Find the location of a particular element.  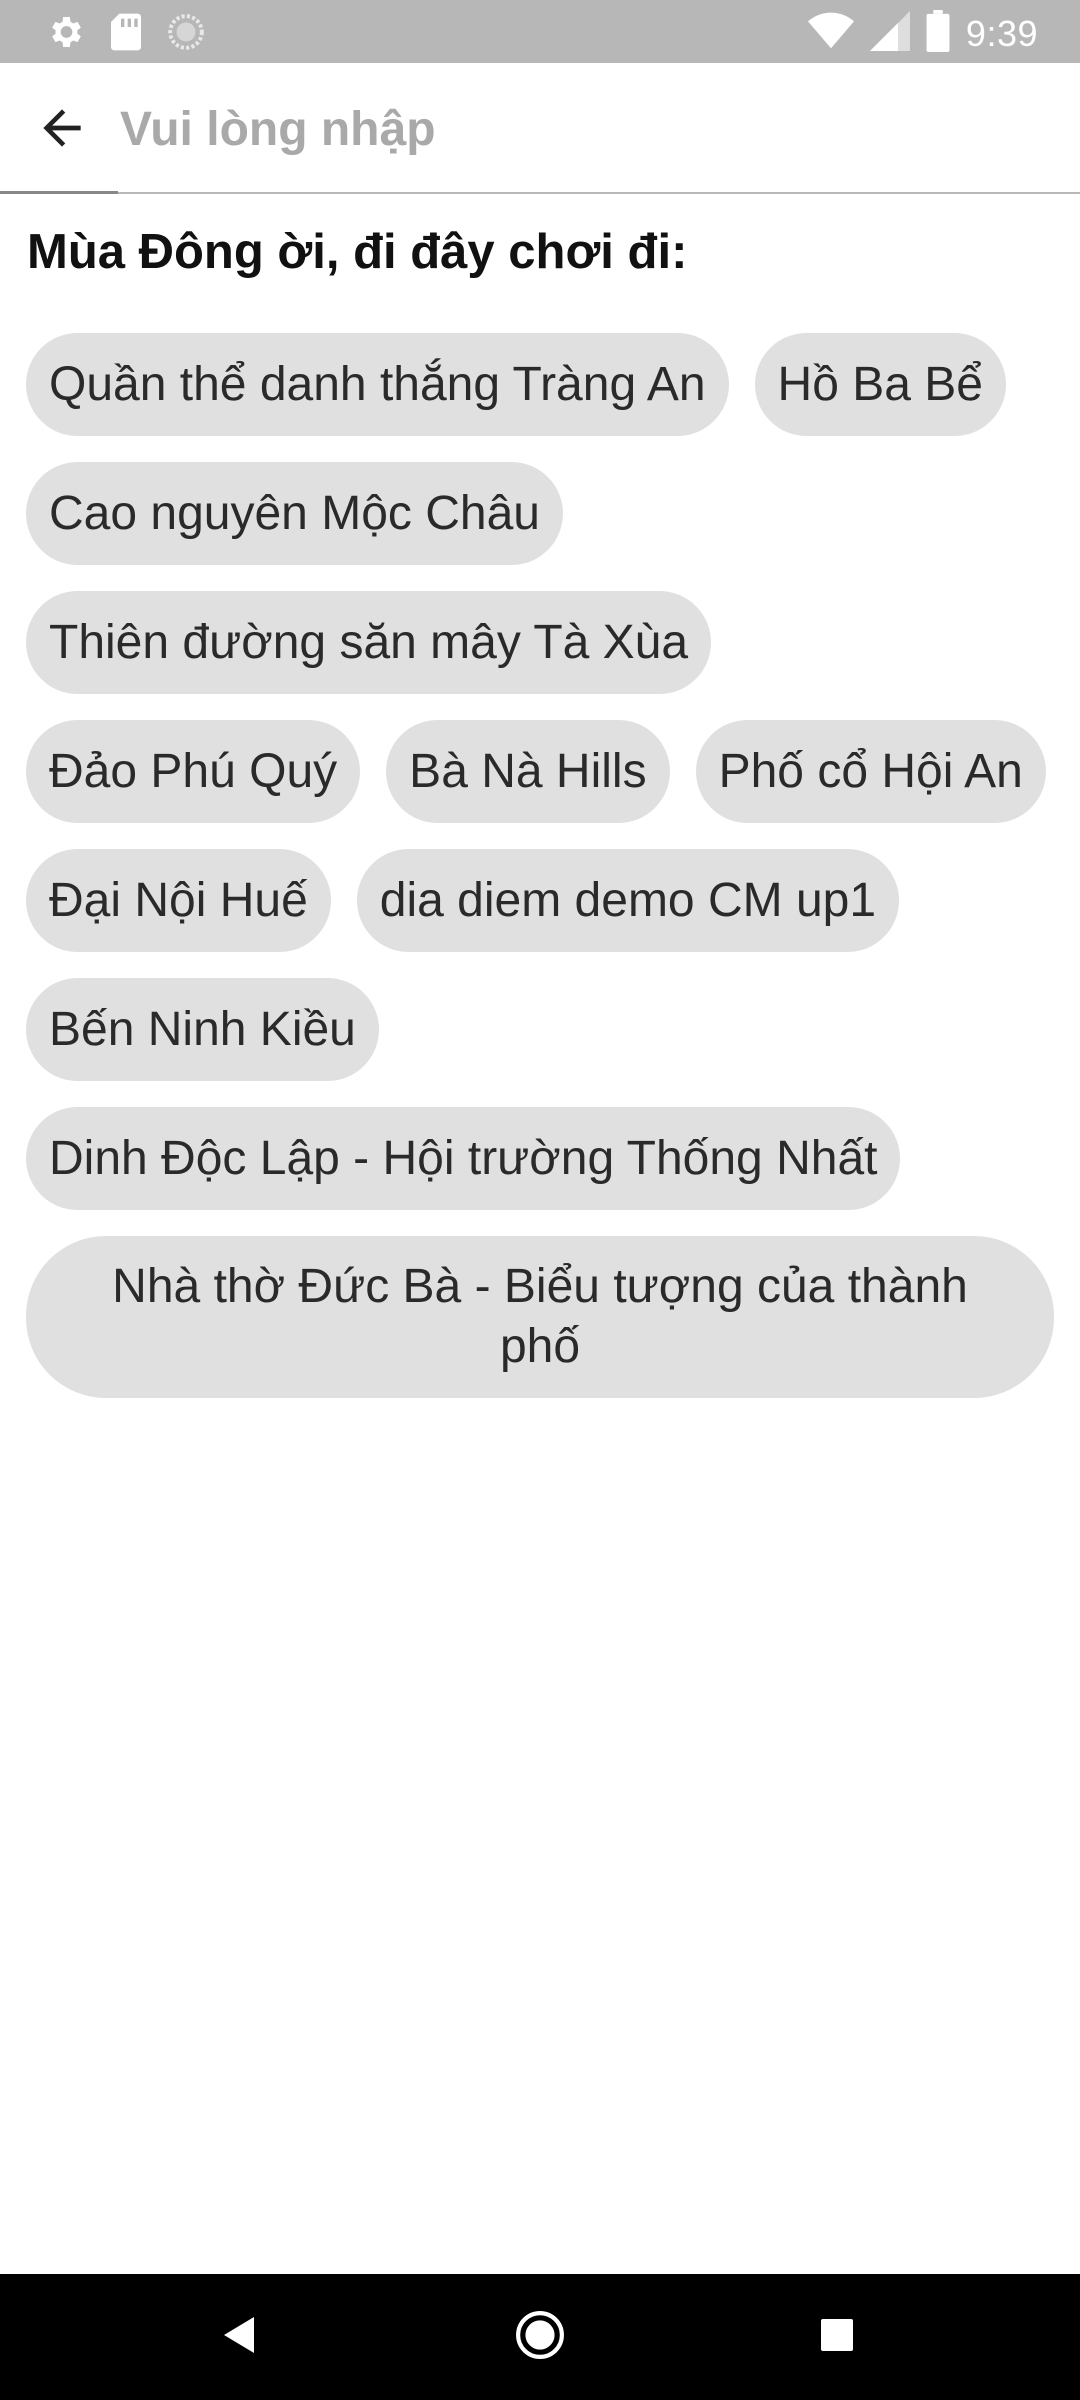

home-circle-icon is located at coordinates (540, 2337).